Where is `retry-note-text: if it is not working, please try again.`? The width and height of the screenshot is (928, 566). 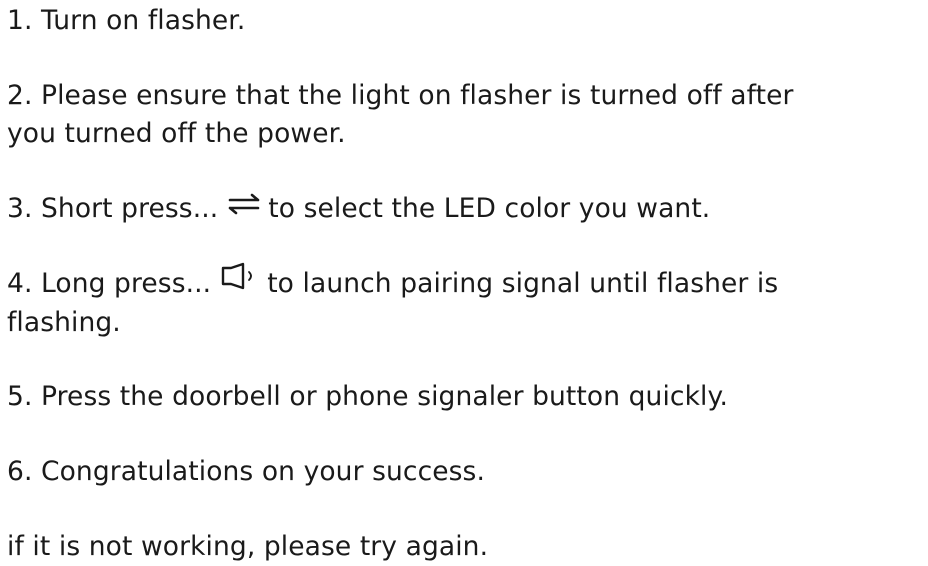 retry-note-text: if it is not working, please try again. is located at coordinates (248, 546).